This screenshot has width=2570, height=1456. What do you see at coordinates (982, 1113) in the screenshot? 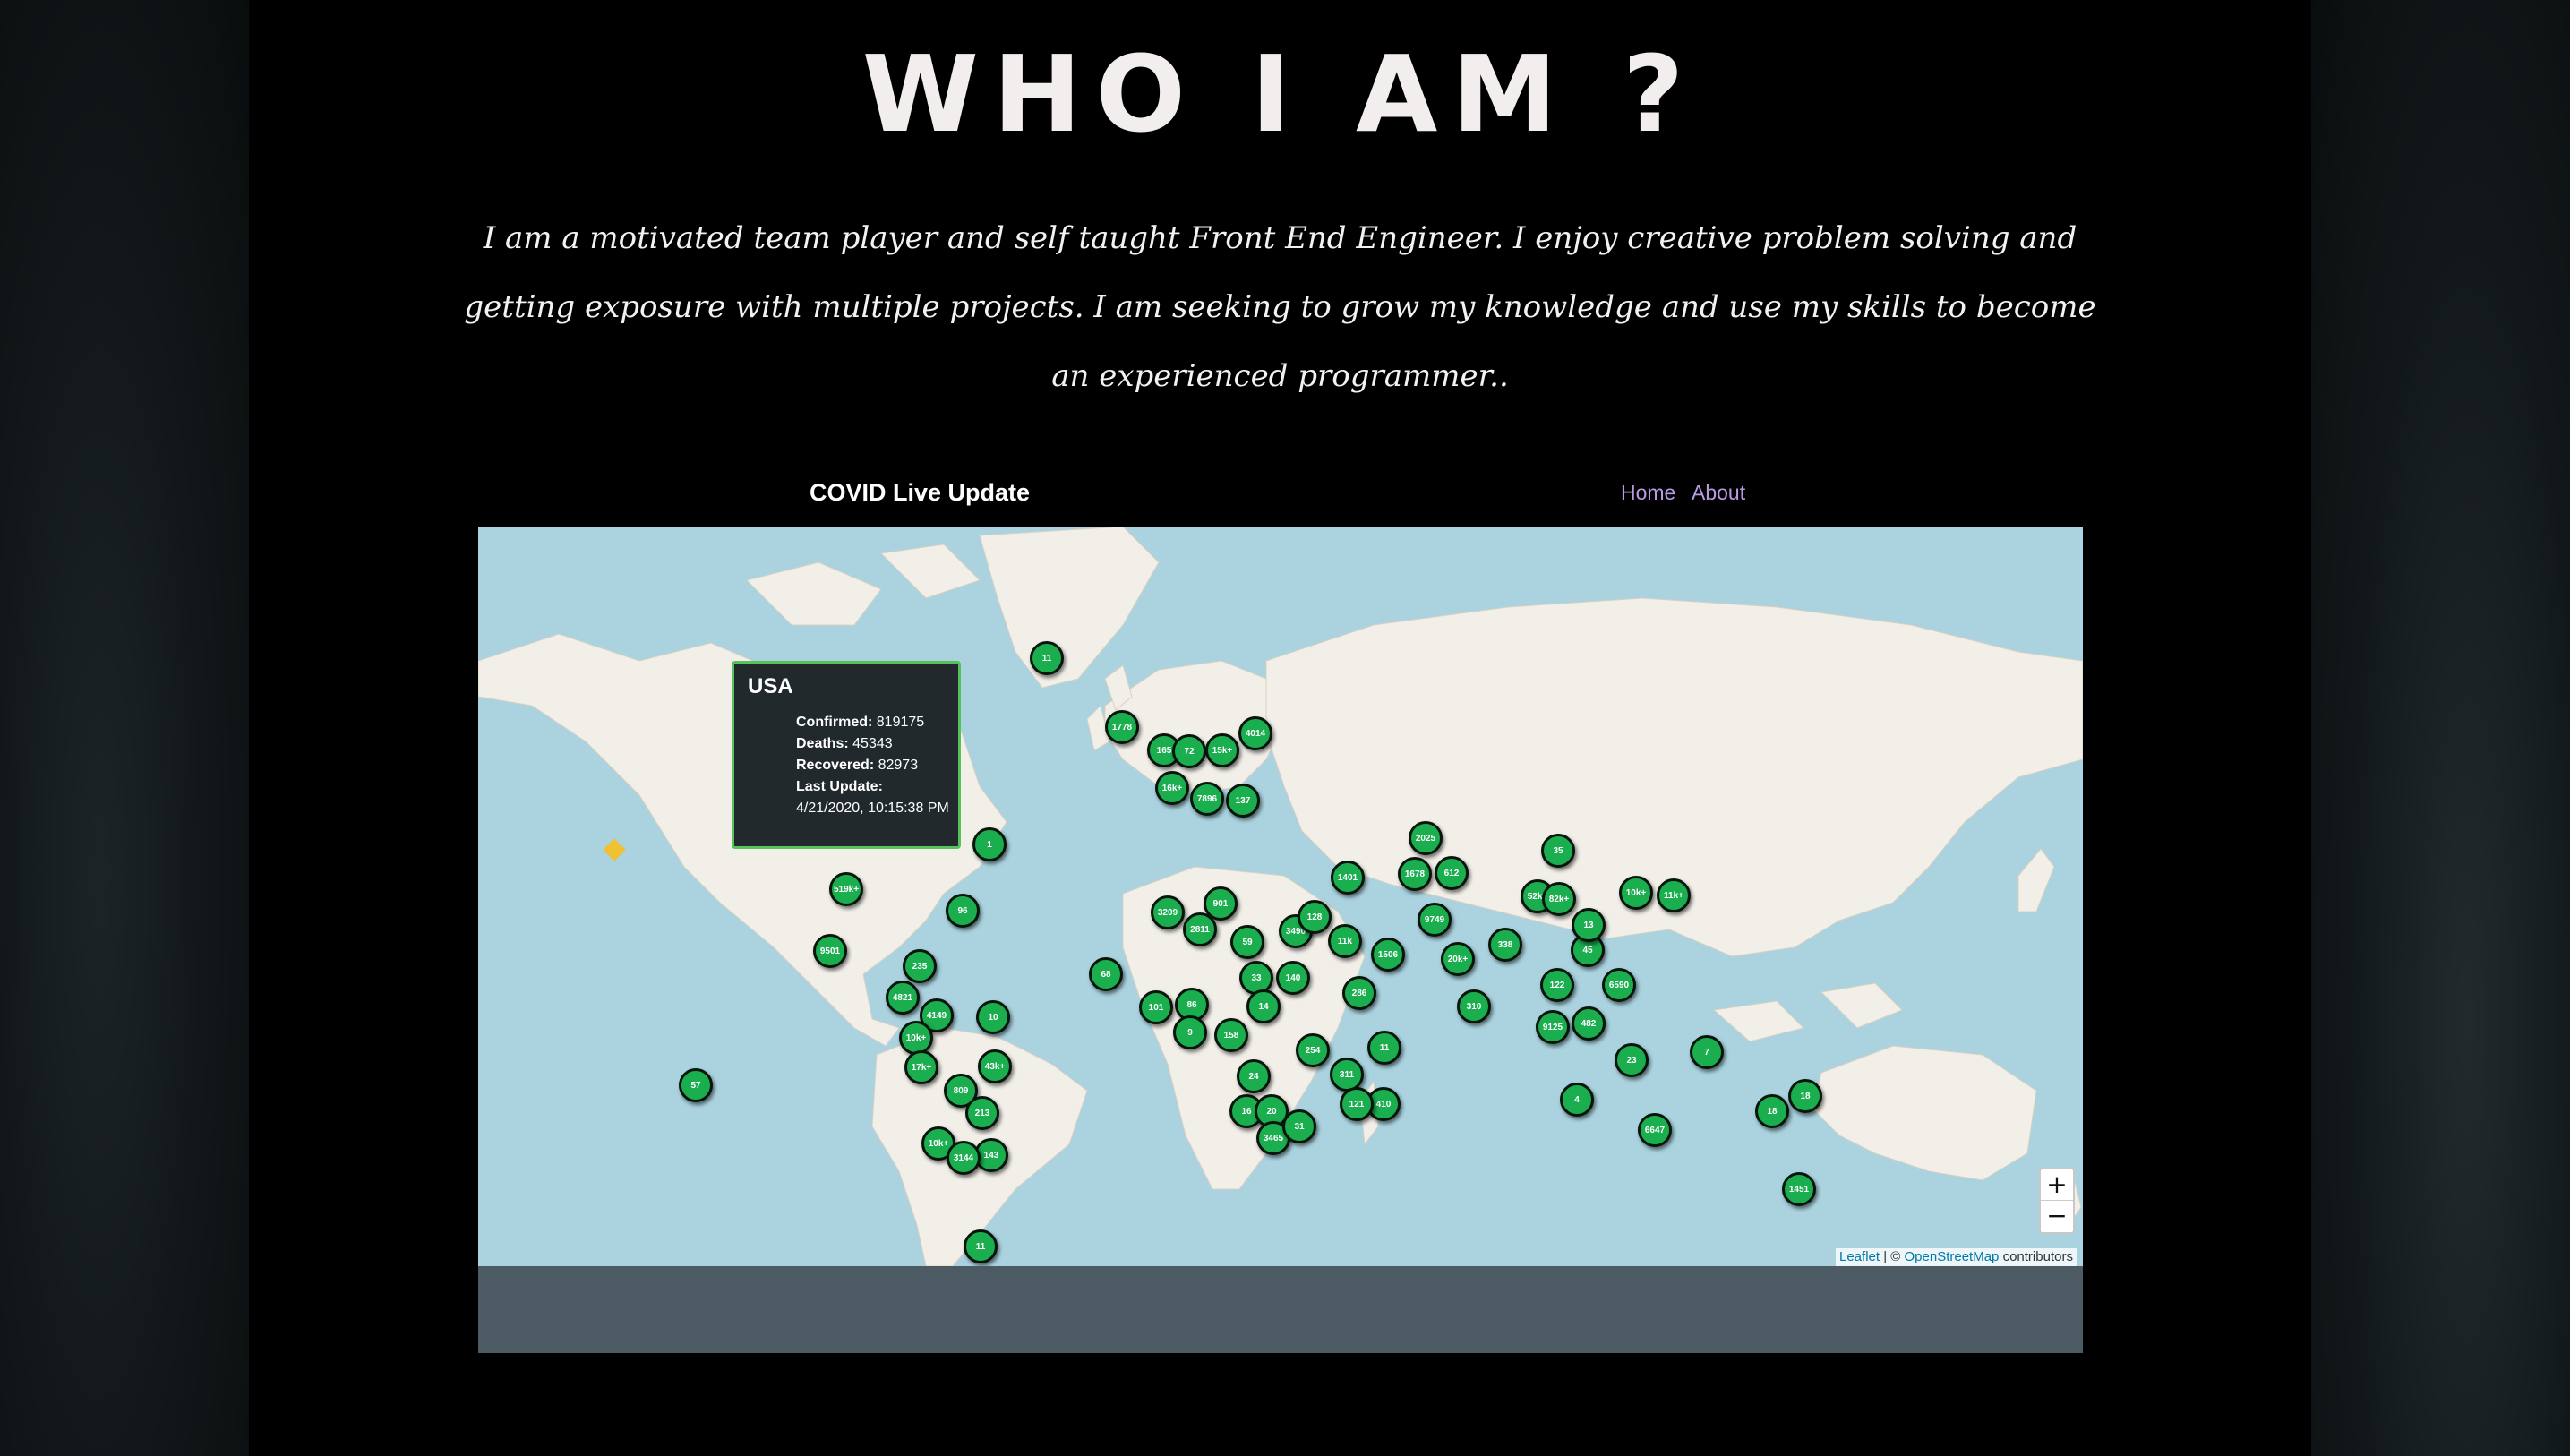
I see `country-marker: 213` at bounding box center [982, 1113].